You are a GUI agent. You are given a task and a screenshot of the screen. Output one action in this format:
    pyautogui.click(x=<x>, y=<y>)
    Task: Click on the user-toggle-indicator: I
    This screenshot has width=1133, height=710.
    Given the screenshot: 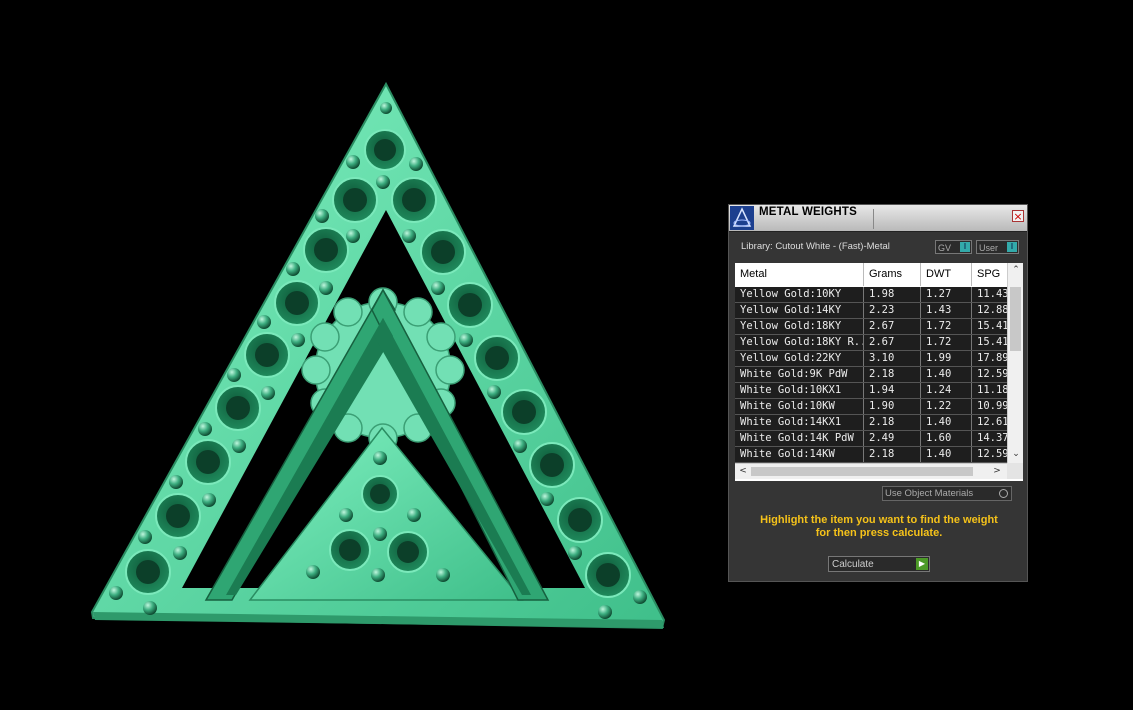 What is the action you would take?
    pyautogui.click(x=1012, y=247)
    